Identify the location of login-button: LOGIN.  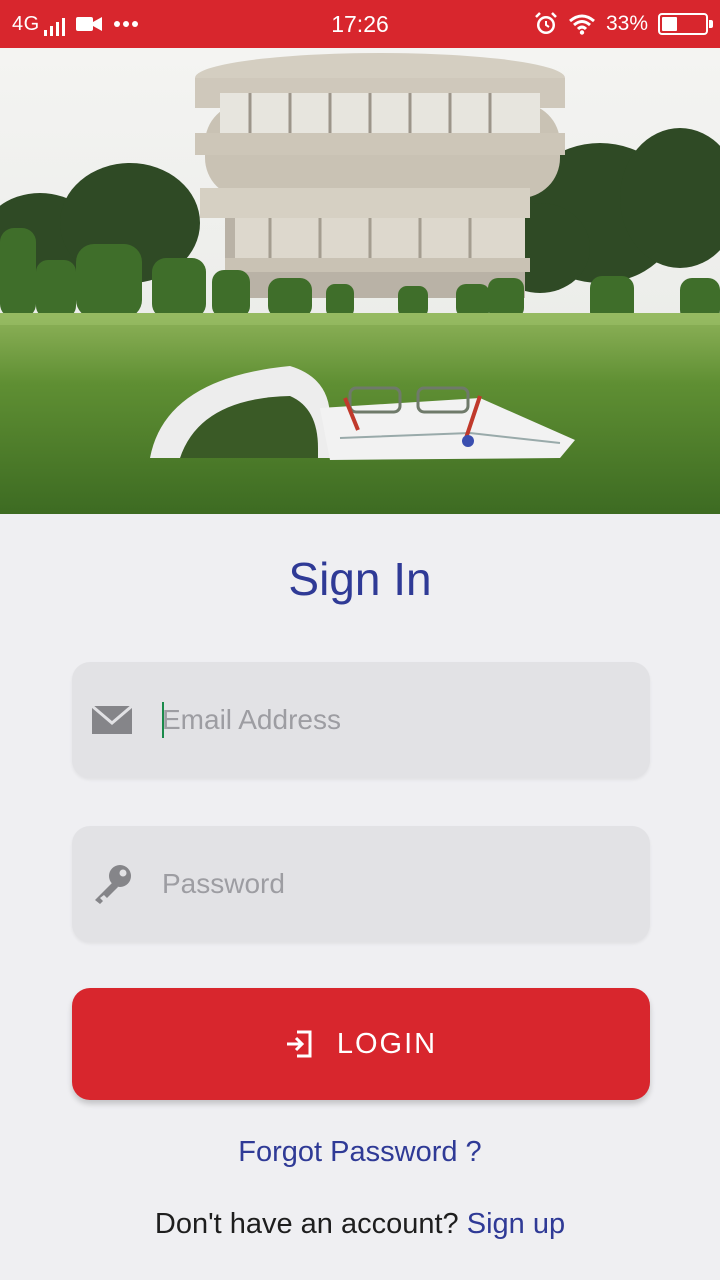
(361, 1044).